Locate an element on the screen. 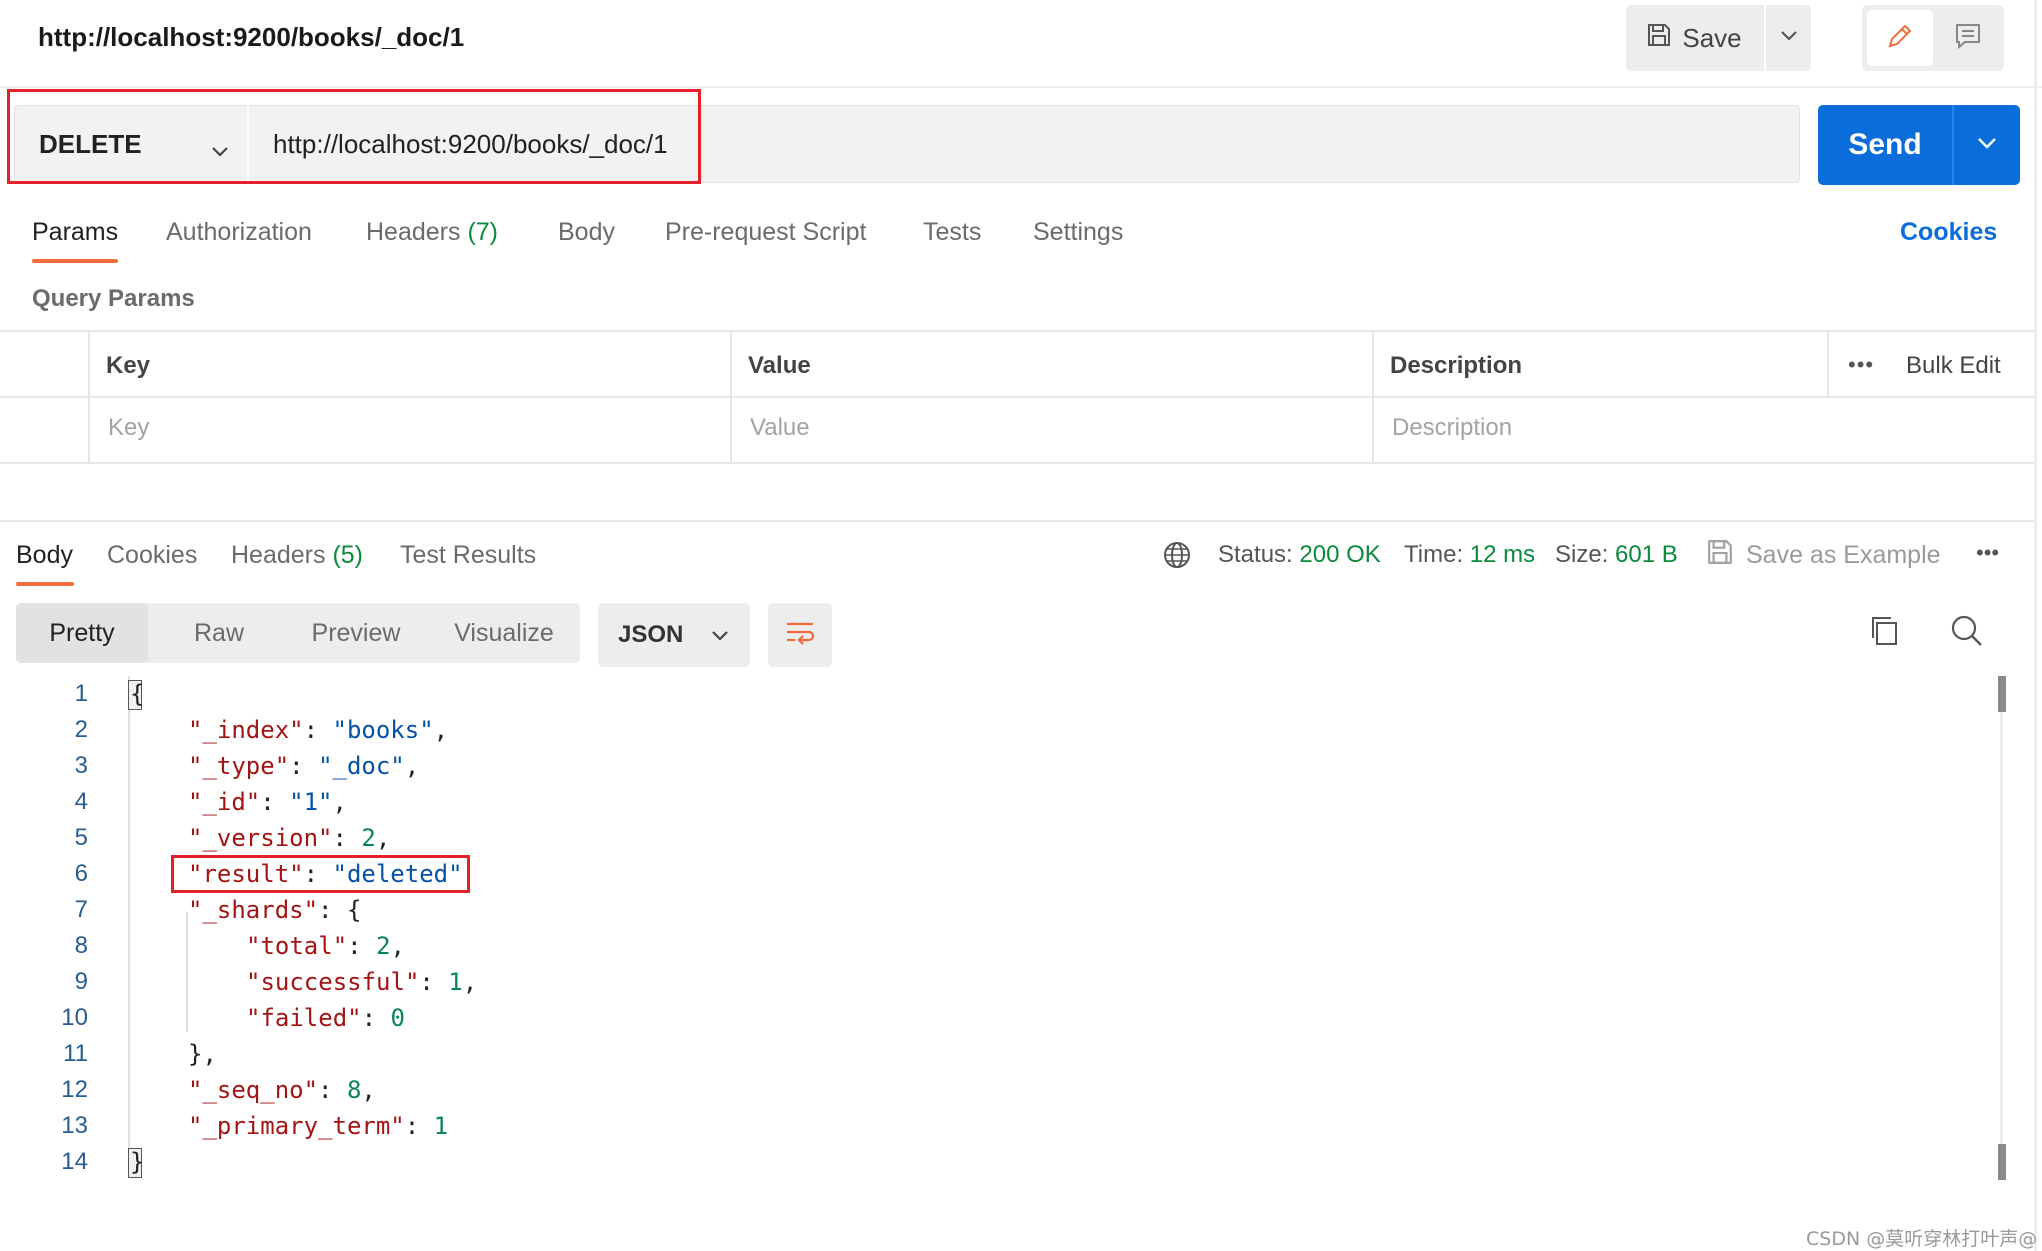 This screenshot has width=2042, height=1251. response-divider is located at coordinates (1017, 521).